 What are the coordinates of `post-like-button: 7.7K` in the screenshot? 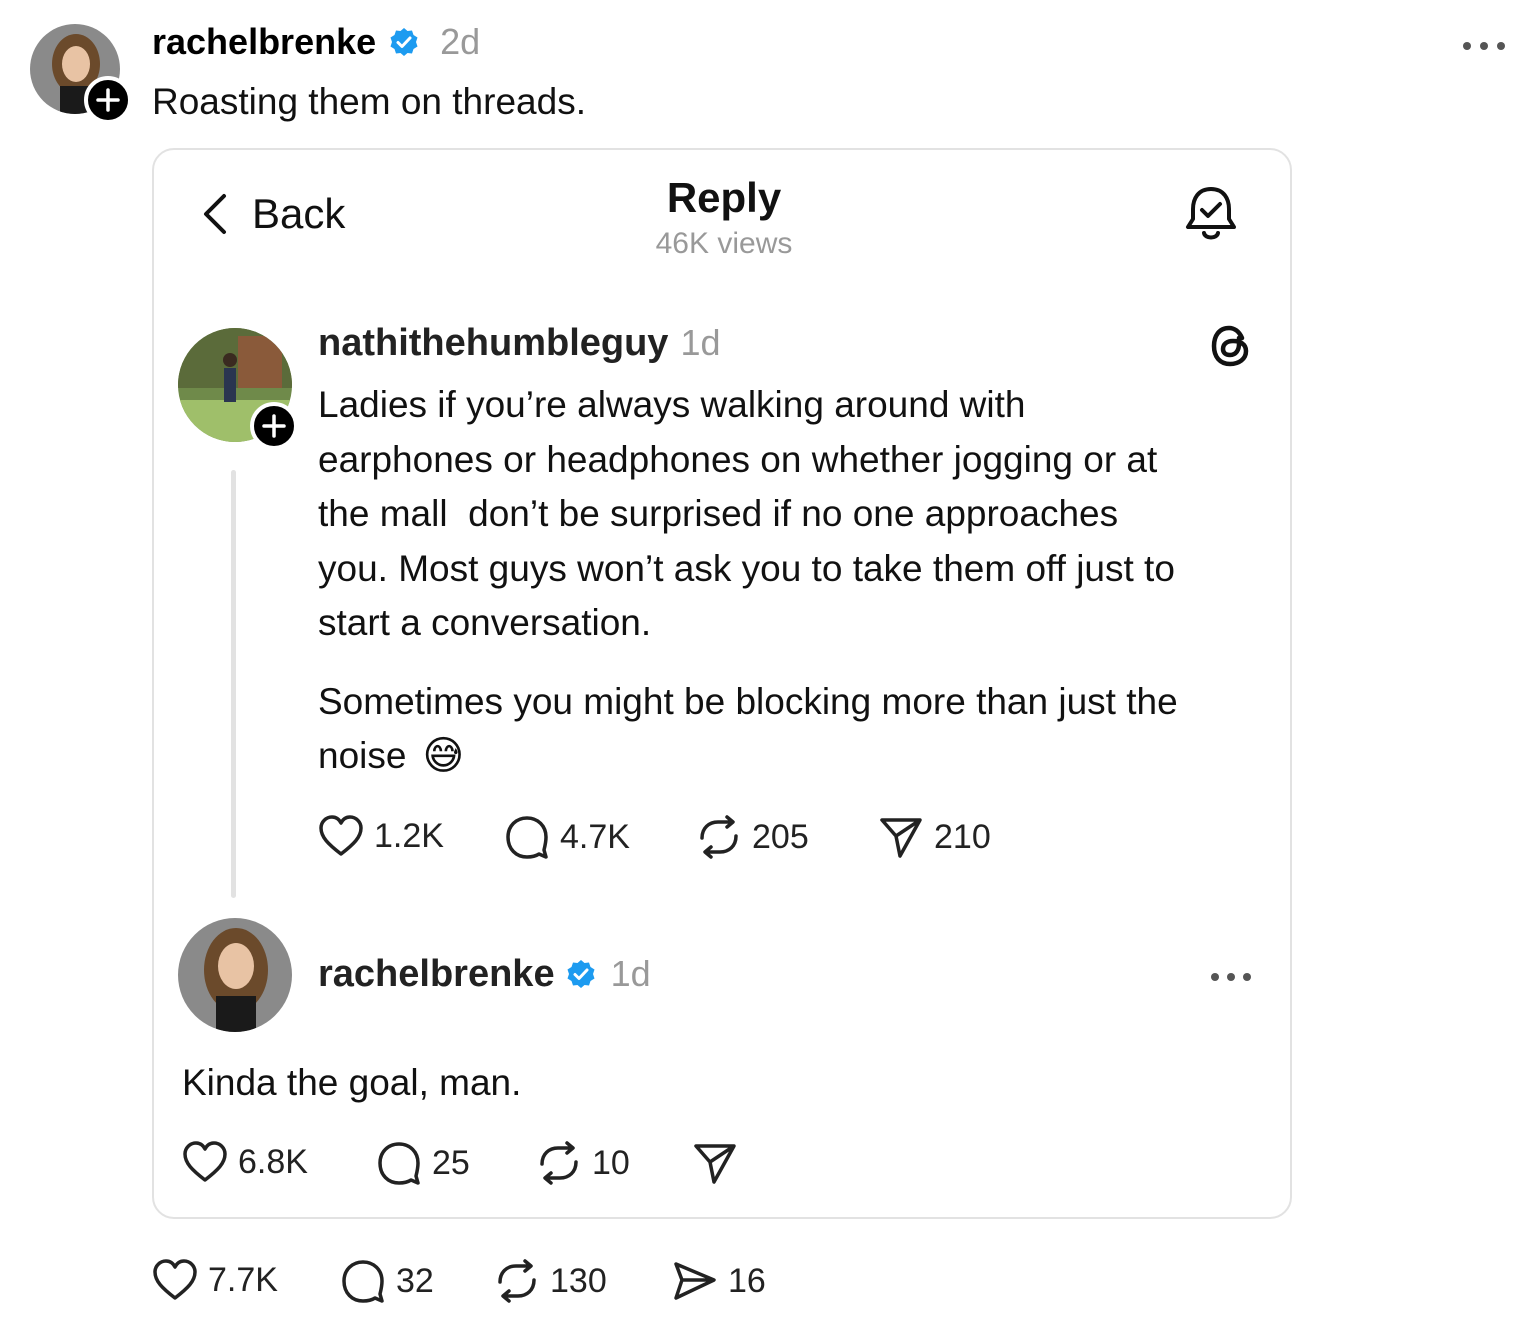 It's located at (215, 1280).